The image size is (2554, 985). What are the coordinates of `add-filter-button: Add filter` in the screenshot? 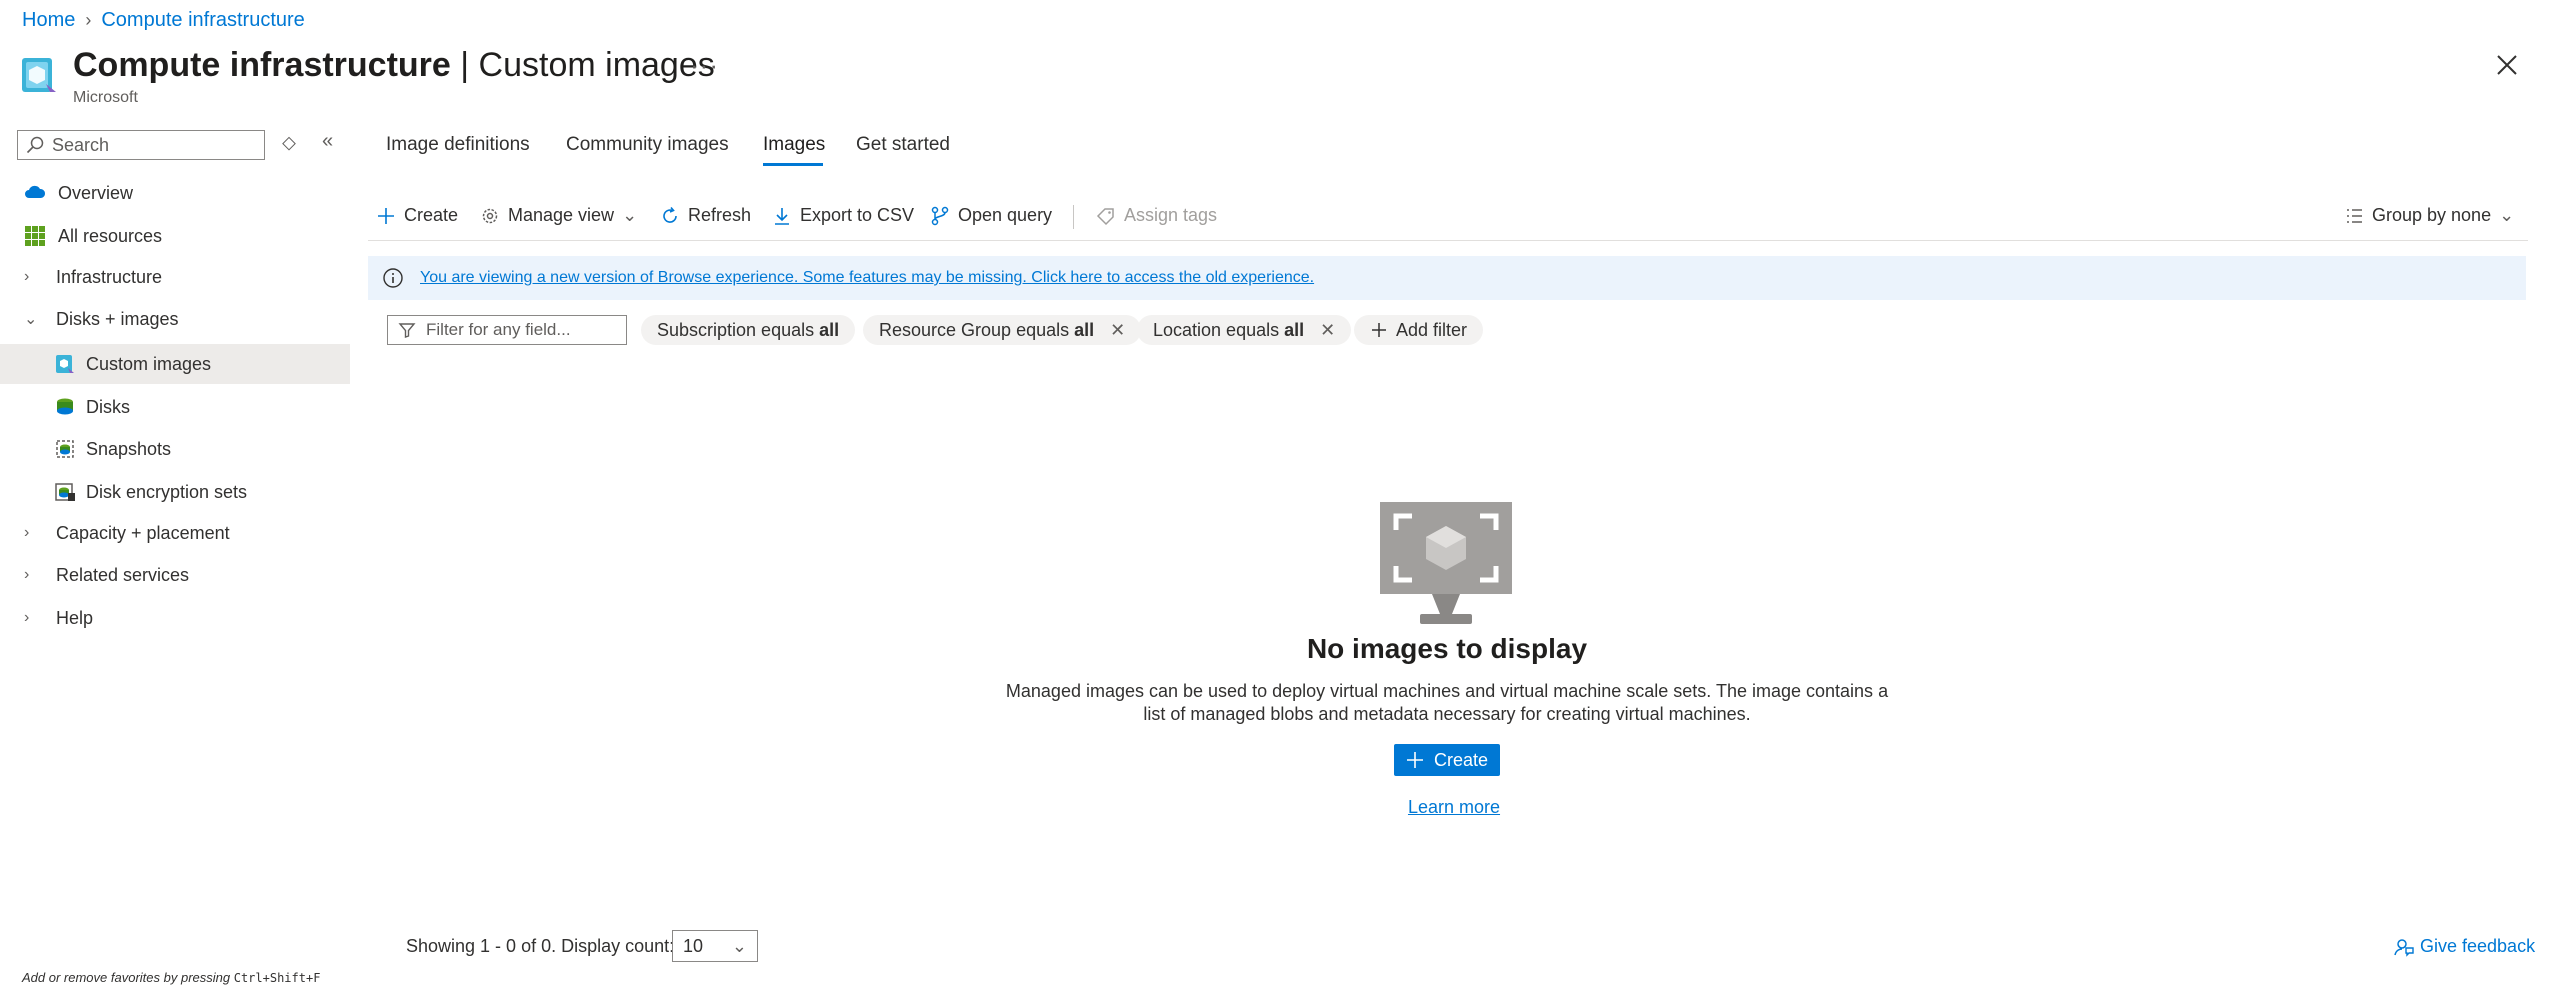 It's located at (1419, 330).